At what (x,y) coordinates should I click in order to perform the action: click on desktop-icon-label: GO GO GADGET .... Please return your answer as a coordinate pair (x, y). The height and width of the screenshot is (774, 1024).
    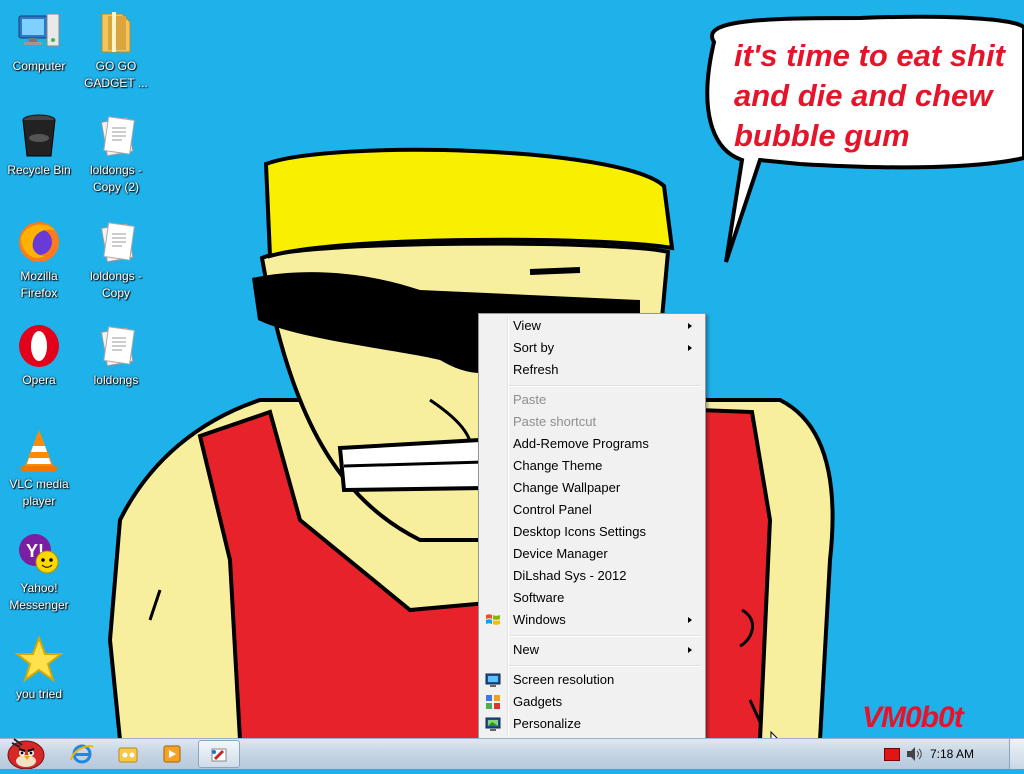
    Looking at the image, I should click on (116, 74).